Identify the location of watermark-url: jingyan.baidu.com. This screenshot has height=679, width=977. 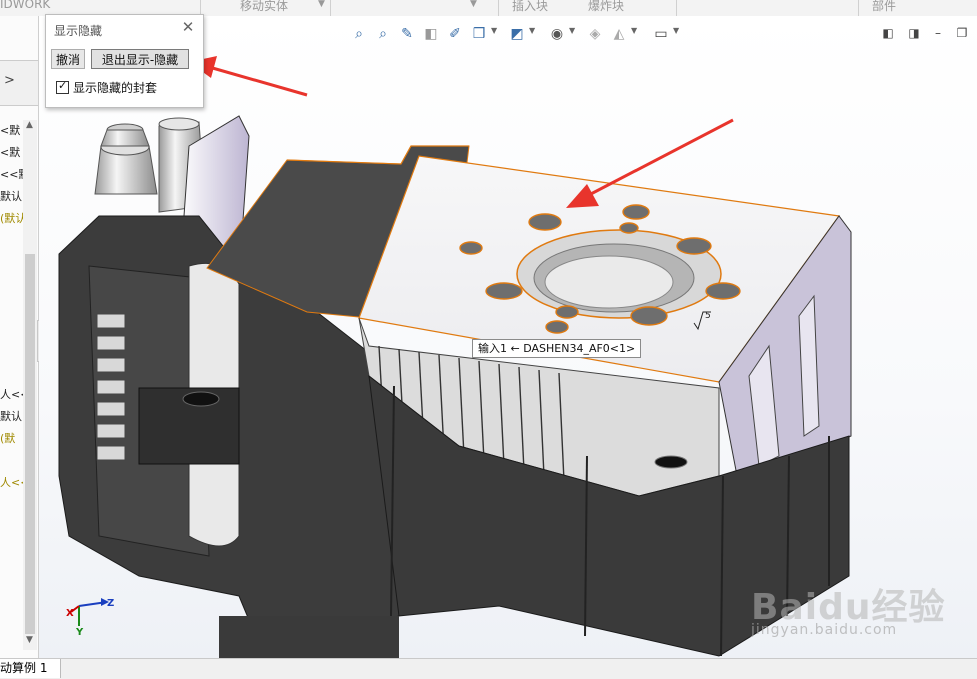
(824, 630).